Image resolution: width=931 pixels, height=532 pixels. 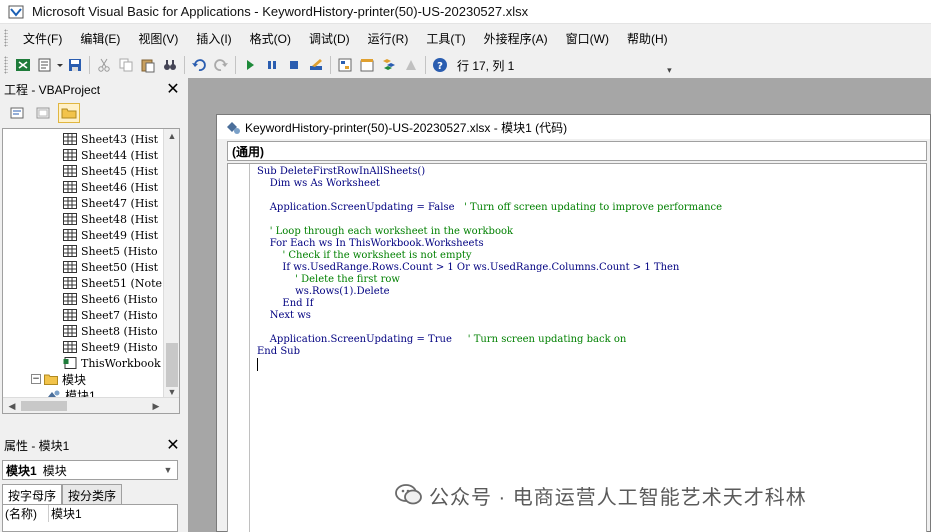 I want to click on tree-item: Sheet50 (Hist, so click(x=110, y=267).